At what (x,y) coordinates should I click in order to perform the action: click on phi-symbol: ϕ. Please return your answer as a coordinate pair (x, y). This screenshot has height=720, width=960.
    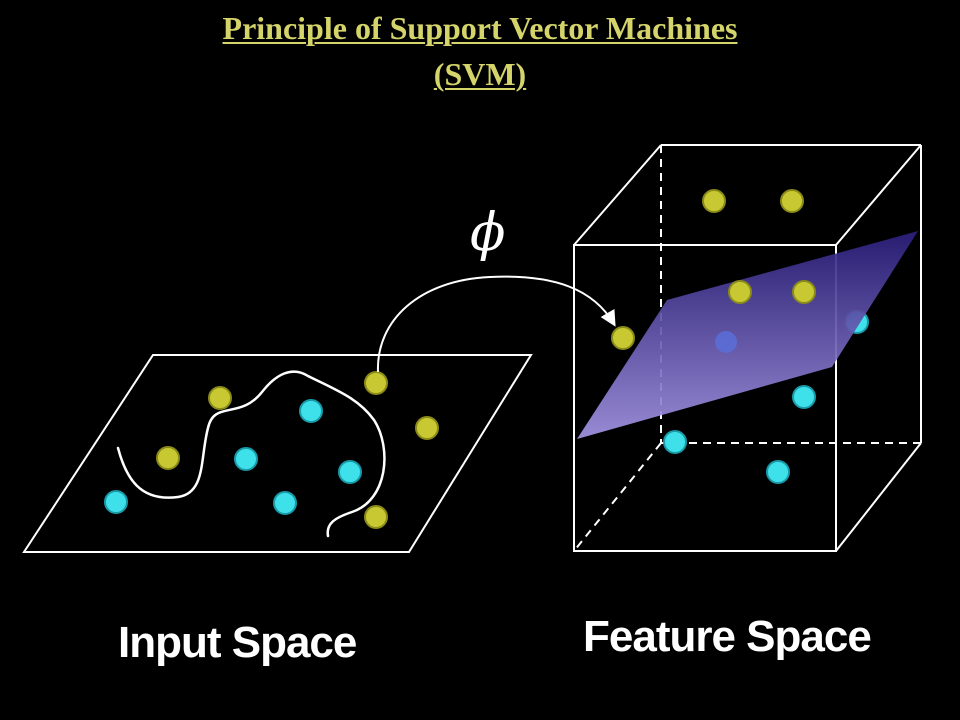
    Looking at the image, I should click on (487, 233).